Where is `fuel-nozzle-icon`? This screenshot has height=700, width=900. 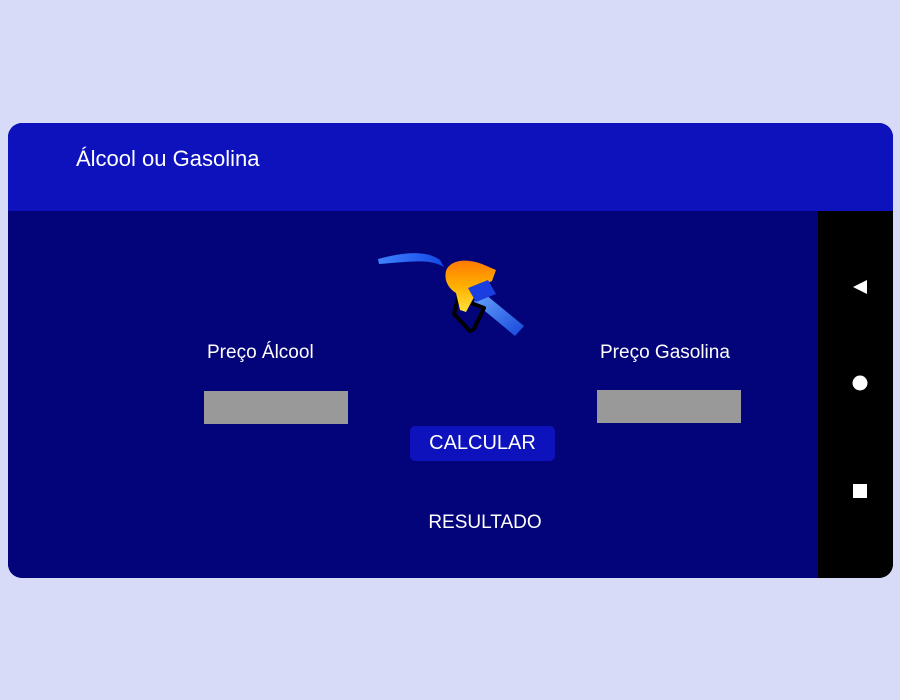
fuel-nozzle-icon is located at coordinates (450, 292).